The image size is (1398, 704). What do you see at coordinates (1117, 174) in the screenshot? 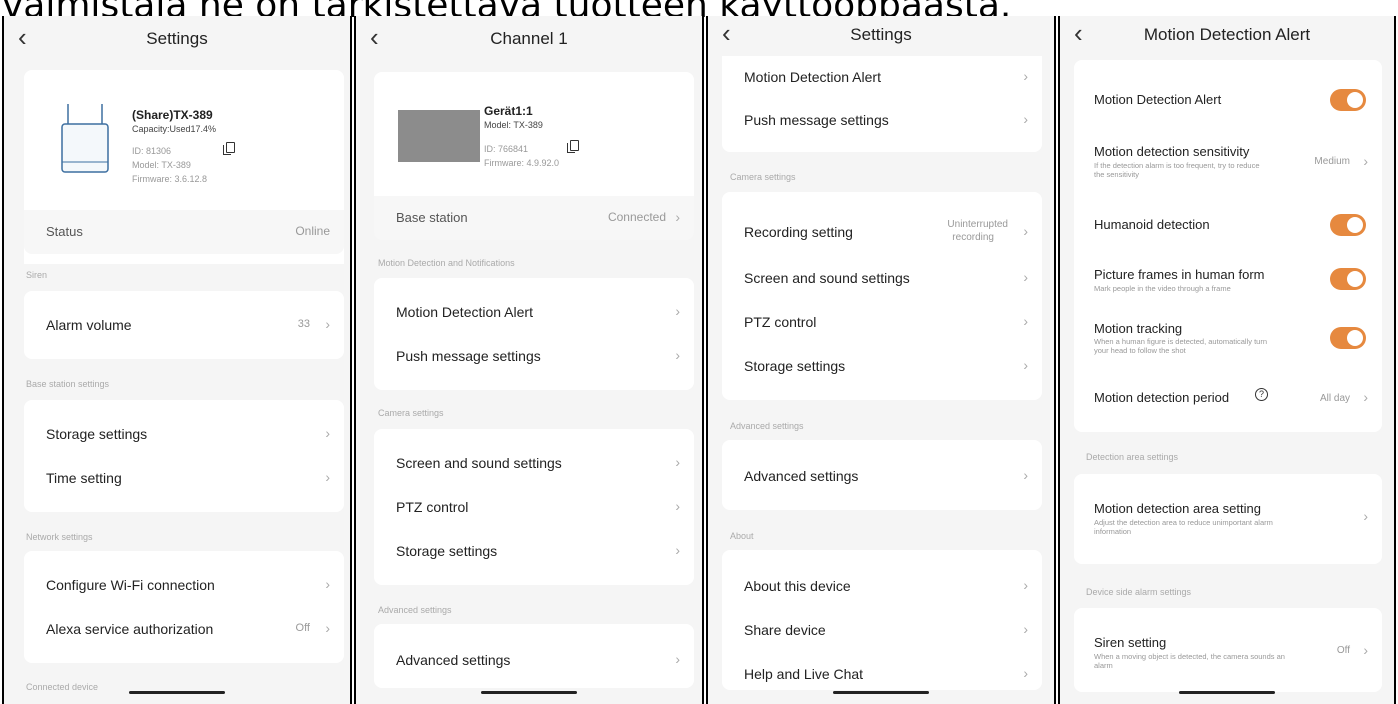
I see `sensitivity-description-2: the sensitivity` at bounding box center [1117, 174].